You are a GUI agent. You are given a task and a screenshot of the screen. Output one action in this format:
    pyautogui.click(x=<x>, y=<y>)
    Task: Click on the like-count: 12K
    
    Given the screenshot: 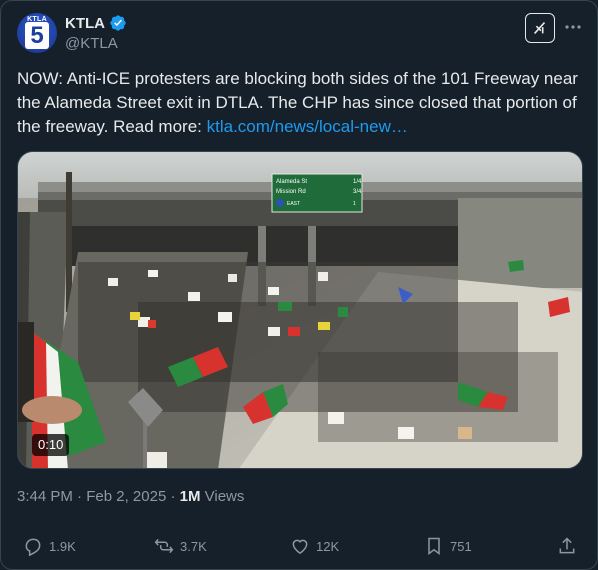 What is the action you would take?
    pyautogui.click(x=328, y=546)
    